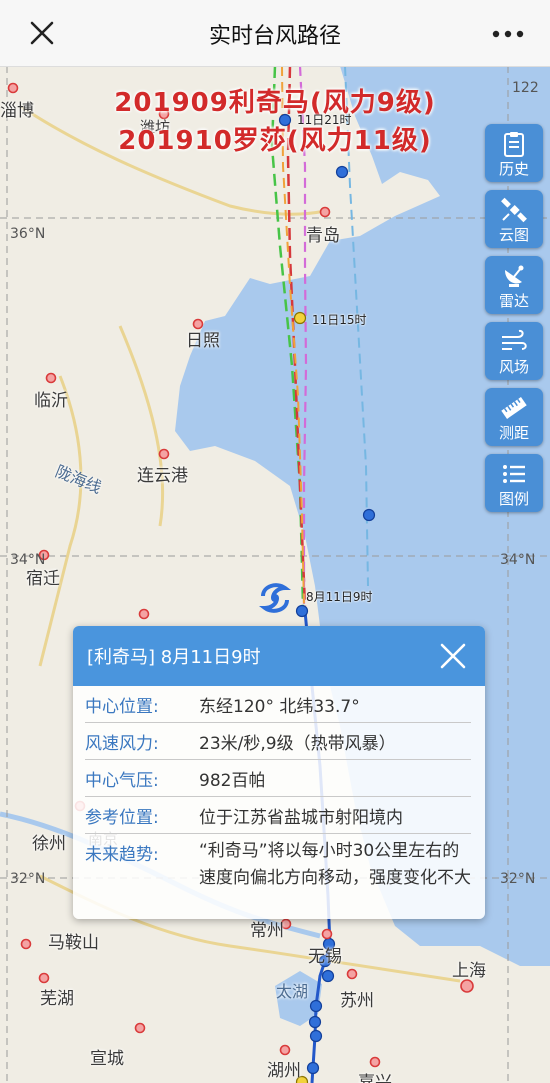  Describe the element at coordinates (469, 971) in the screenshot. I see `city-label-shanghai: 上海` at that location.